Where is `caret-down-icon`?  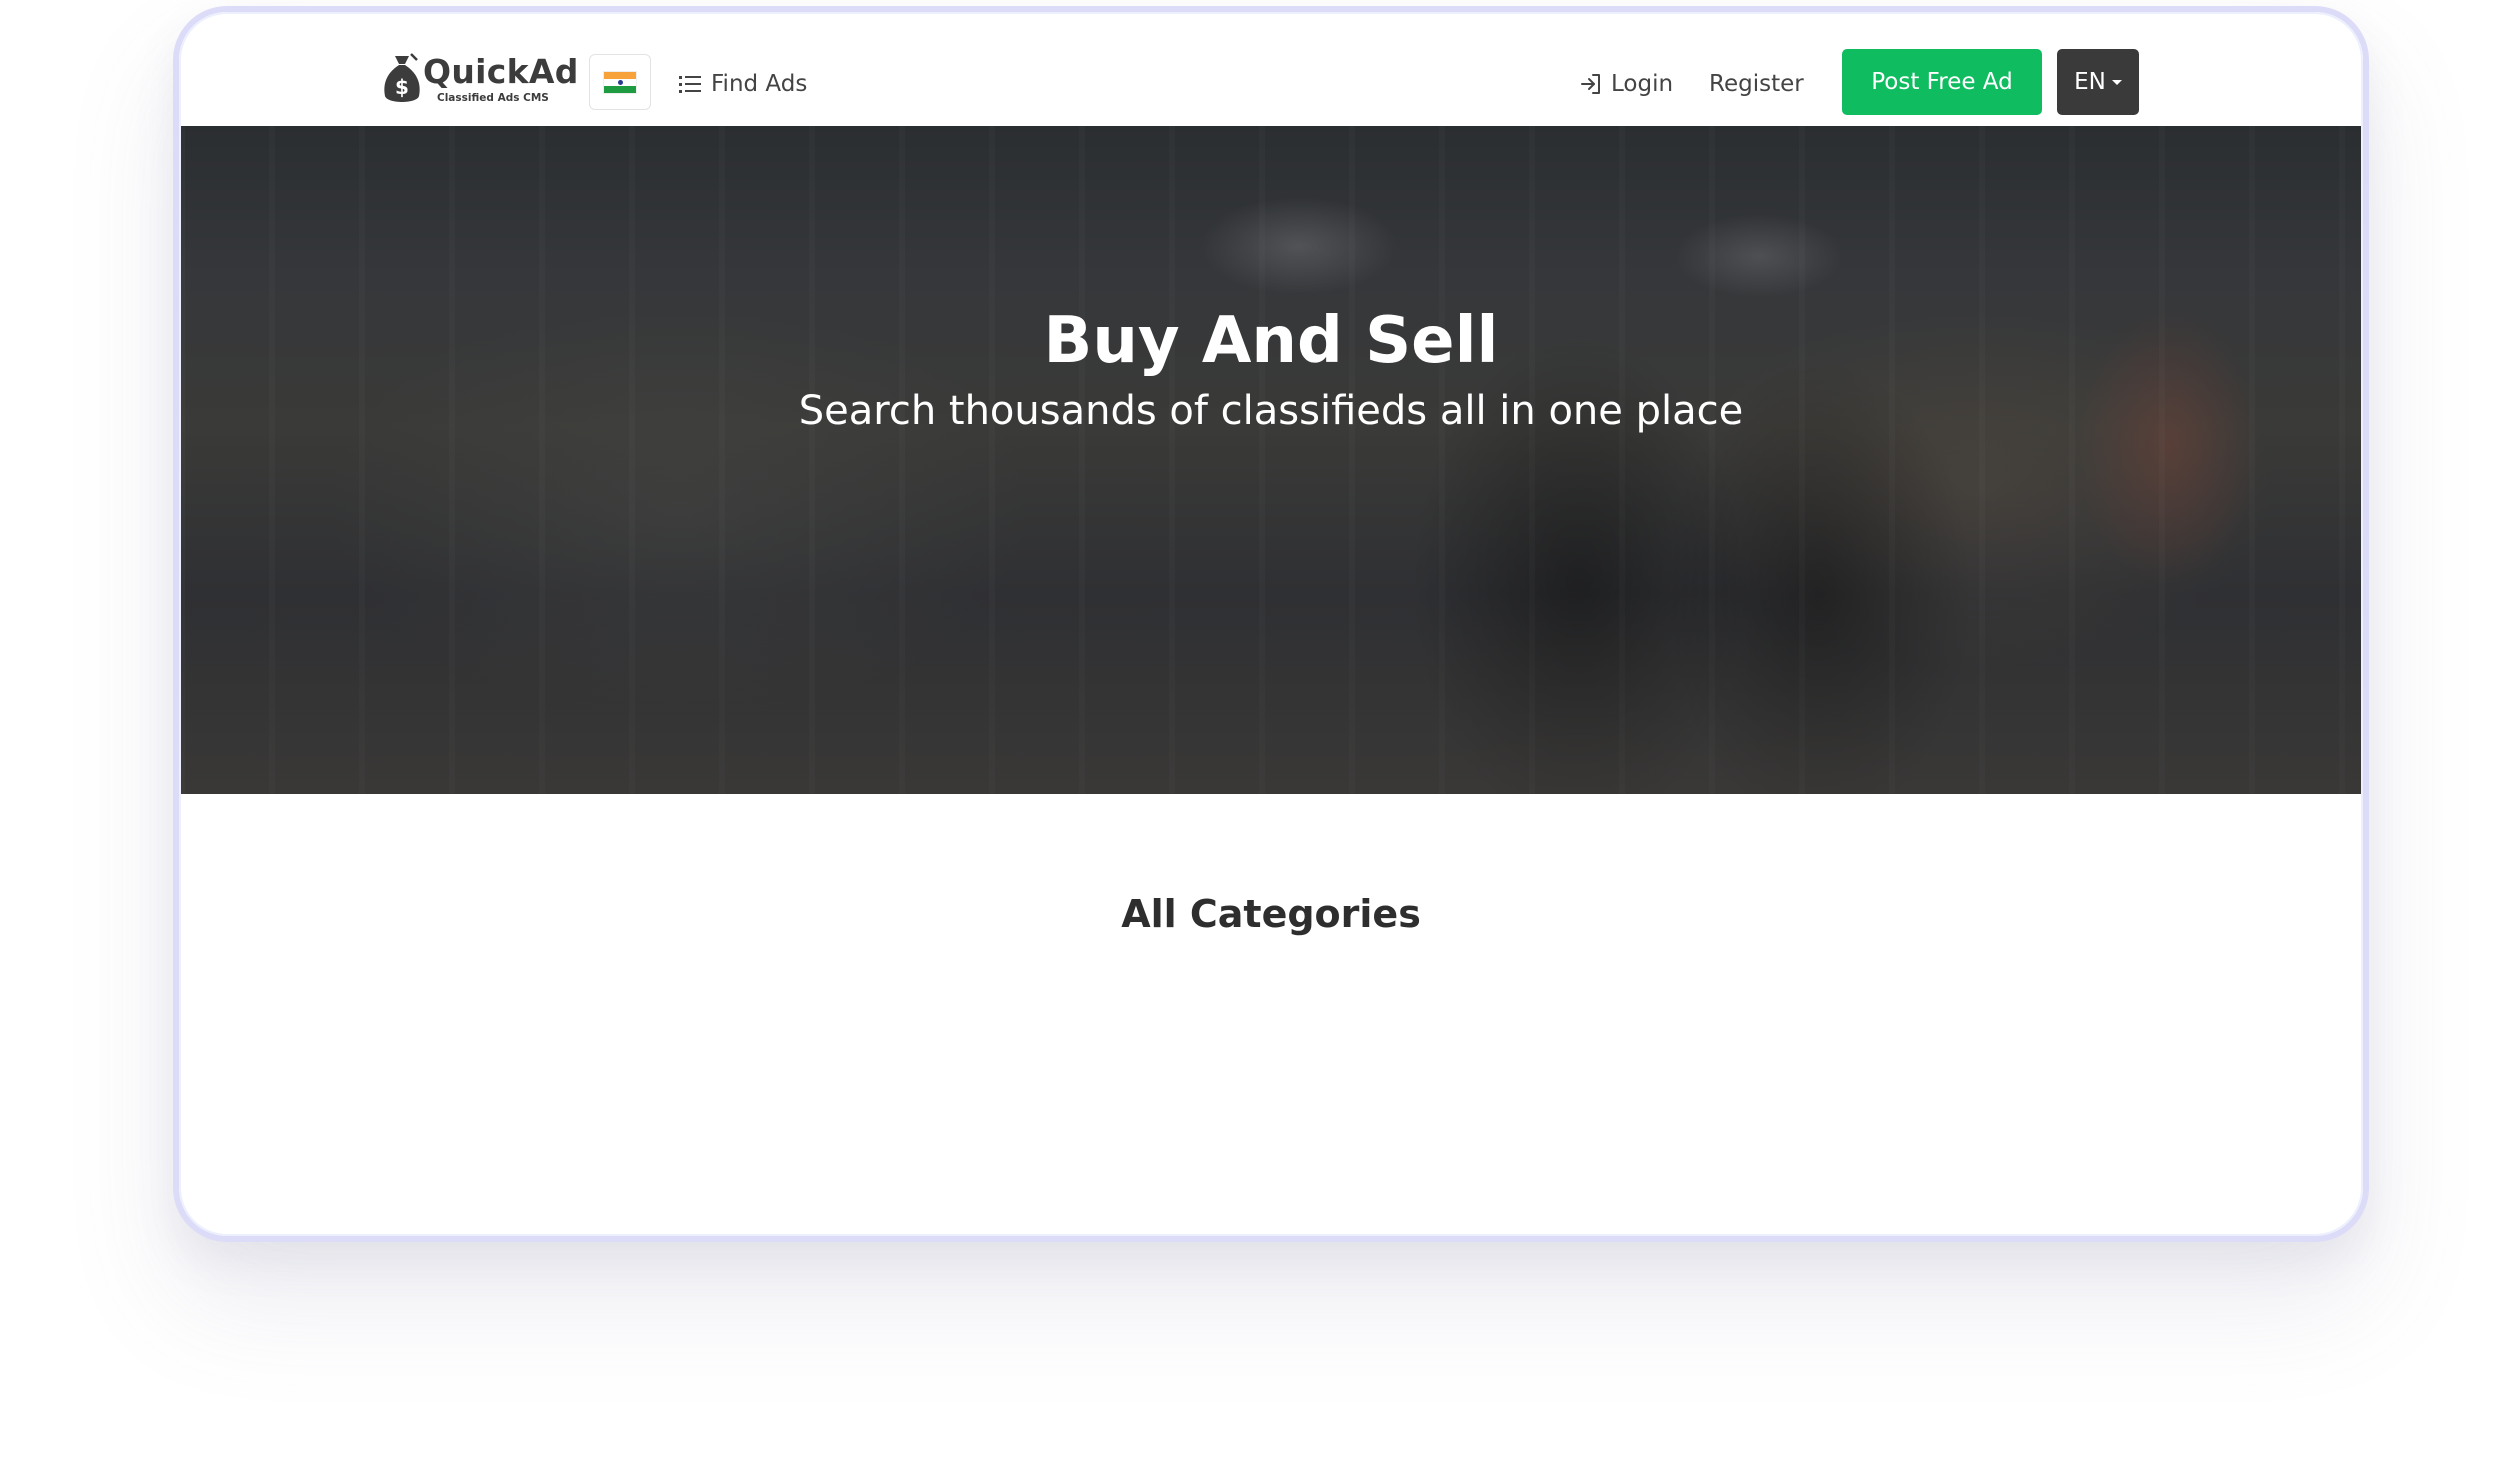 caret-down-icon is located at coordinates (2116, 82).